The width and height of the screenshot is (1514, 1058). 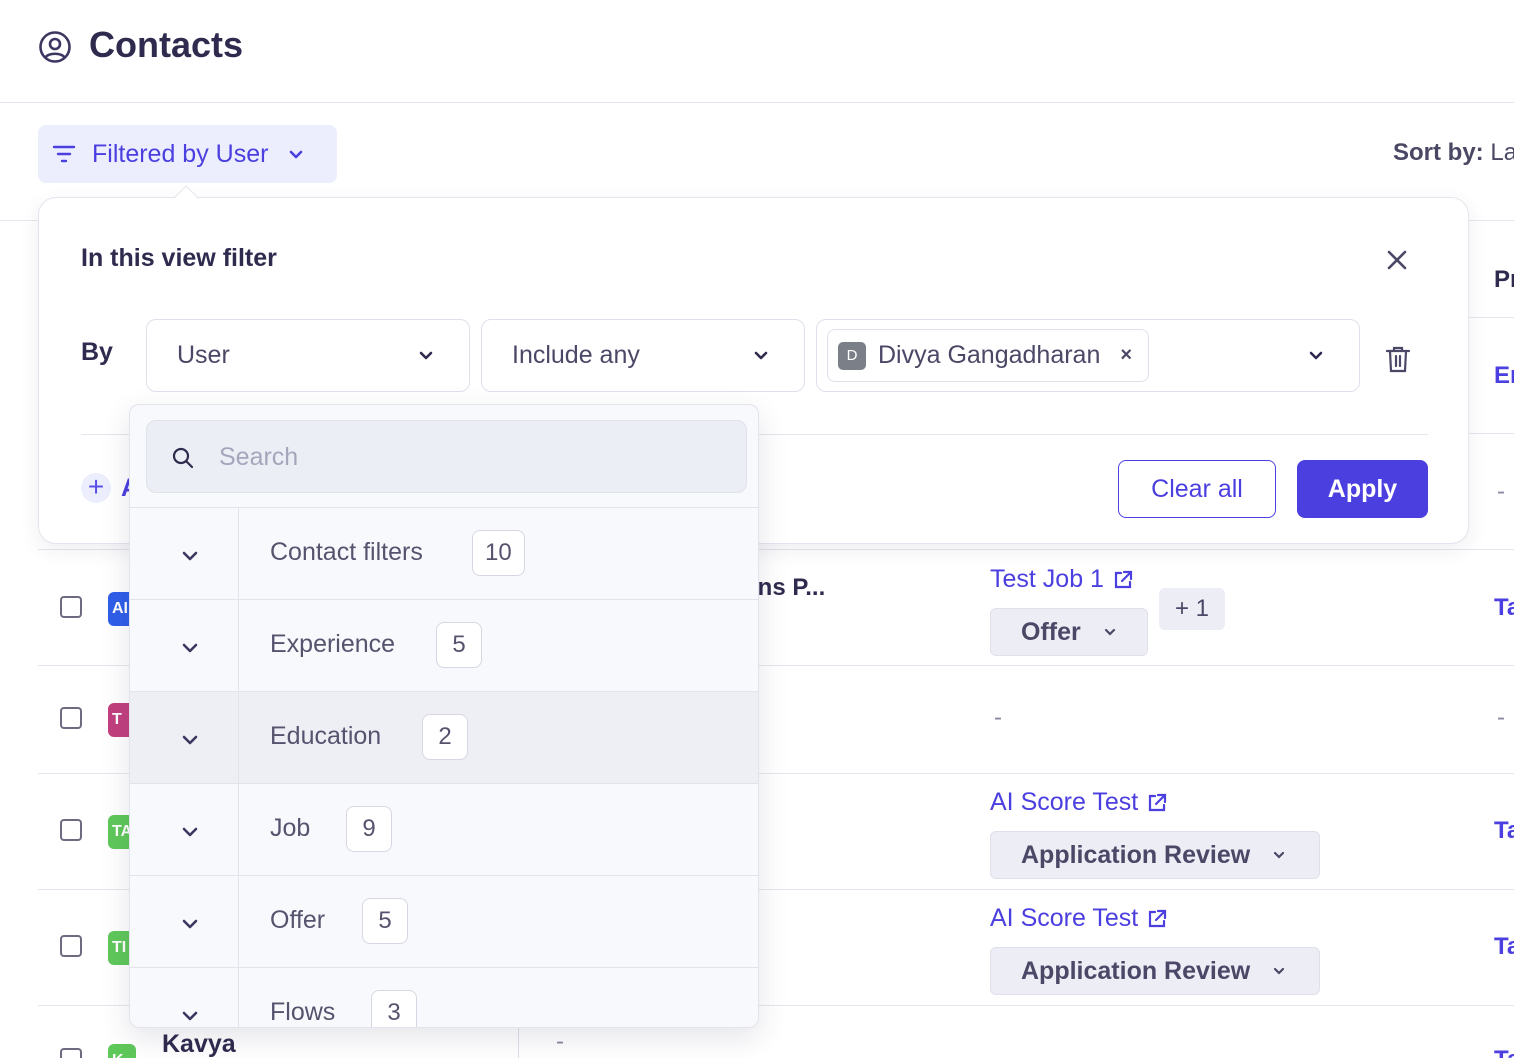 What do you see at coordinates (1192, 609) in the screenshot?
I see `more-jobs-badge: + 1` at bounding box center [1192, 609].